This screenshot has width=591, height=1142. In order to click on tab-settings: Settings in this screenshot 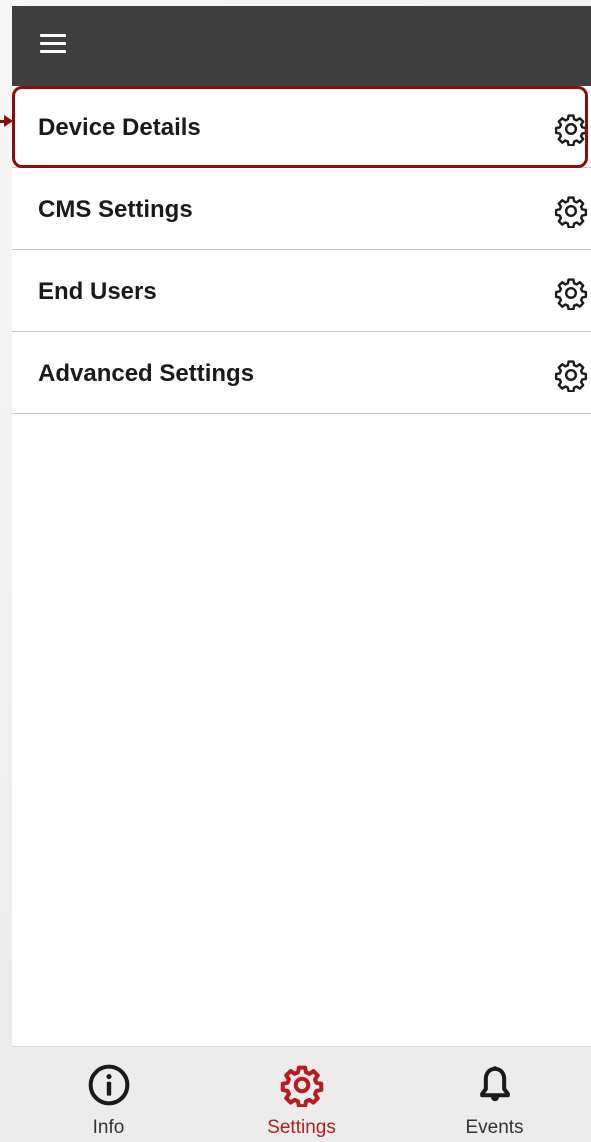, I will do `click(301, 1094)`.